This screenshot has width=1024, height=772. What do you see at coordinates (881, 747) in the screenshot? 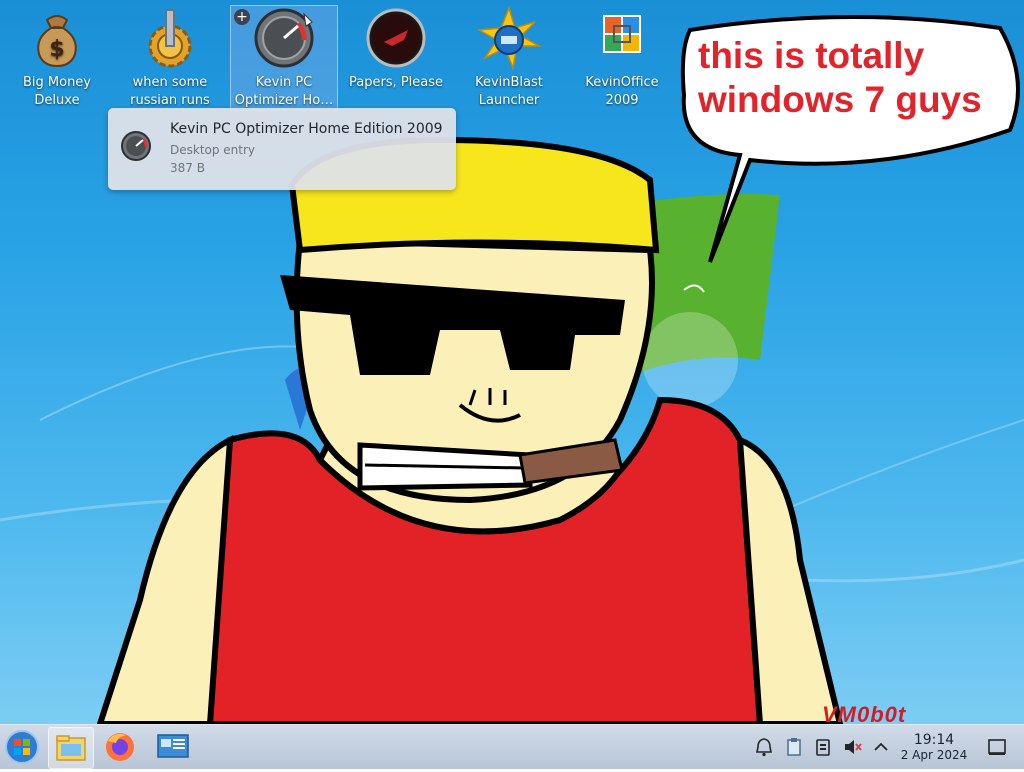
I see `expand-tray-icon` at bounding box center [881, 747].